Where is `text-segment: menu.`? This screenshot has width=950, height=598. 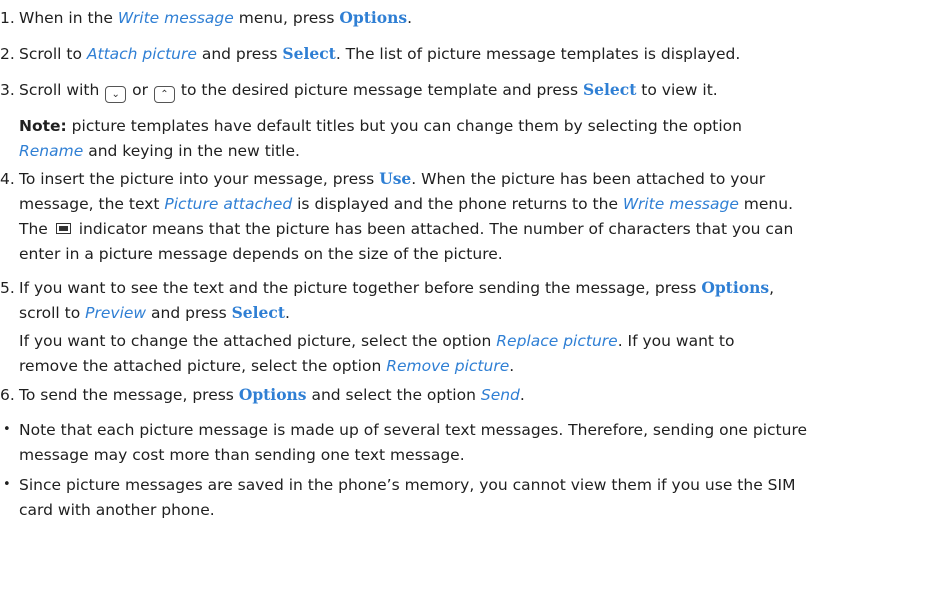
text-segment: menu. is located at coordinates (765, 204).